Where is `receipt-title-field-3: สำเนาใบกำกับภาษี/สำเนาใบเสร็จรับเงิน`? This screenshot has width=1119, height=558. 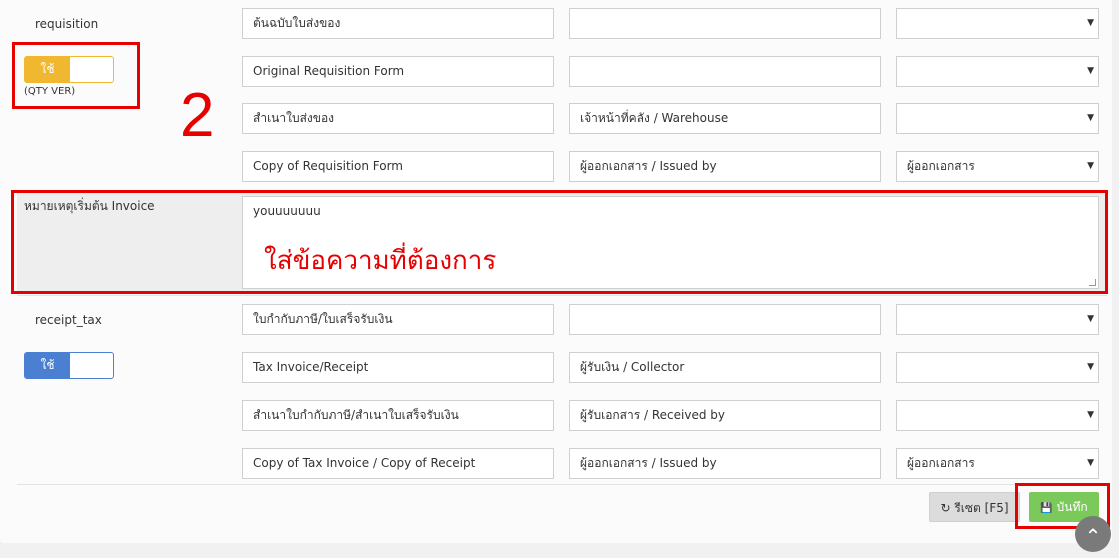 receipt-title-field-3: สำเนาใบกำกับภาษี/สำเนาใบเสร็จรับเงิน is located at coordinates (398, 415).